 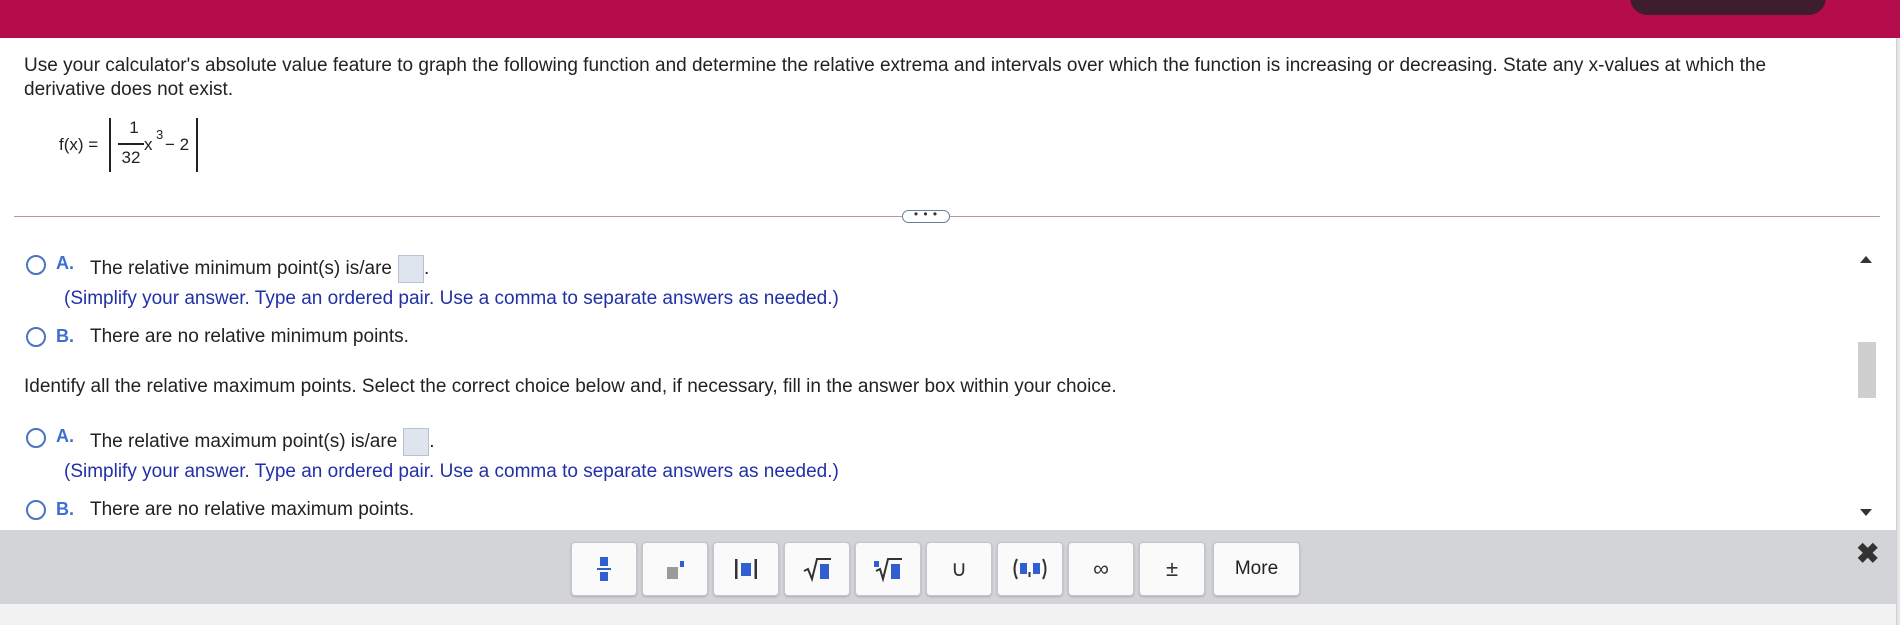 What do you see at coordinates (1866, 512) in the screenshot?
I see `scroll-down-arrow-icon` at bounding box center [1866, 512].